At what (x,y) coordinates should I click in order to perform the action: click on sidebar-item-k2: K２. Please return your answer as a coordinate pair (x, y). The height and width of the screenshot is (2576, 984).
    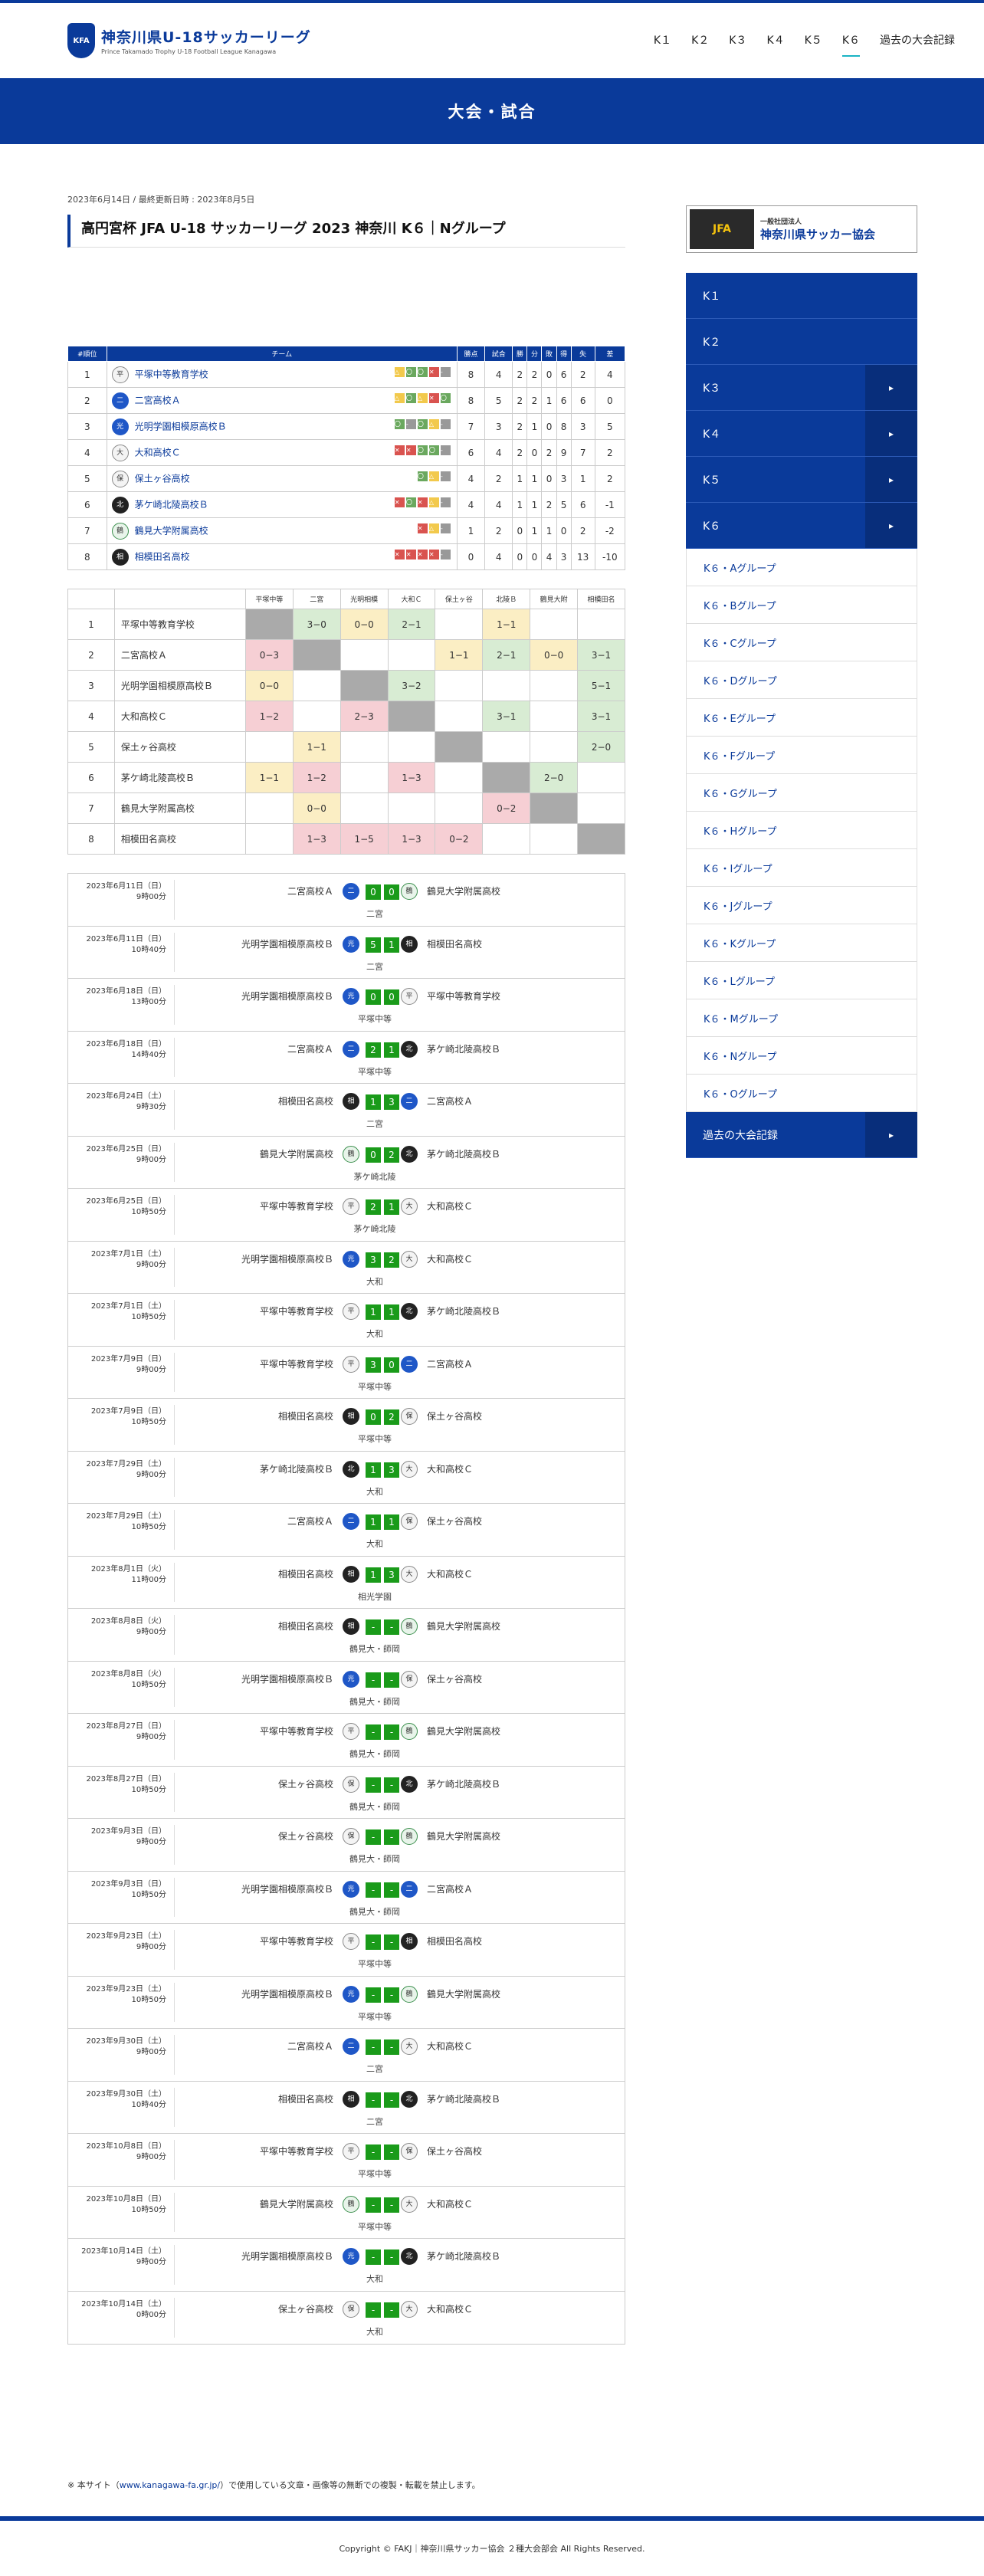
    Looking at the image, I should click on (802, 342).